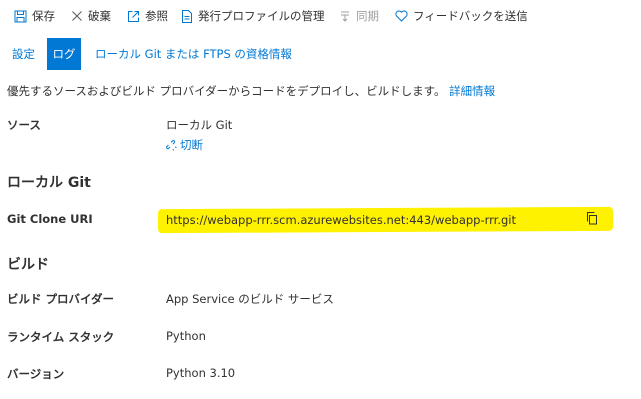  Describe the element at coordinates (77, 16) in the screenshot. I see `close-icon` at that location.